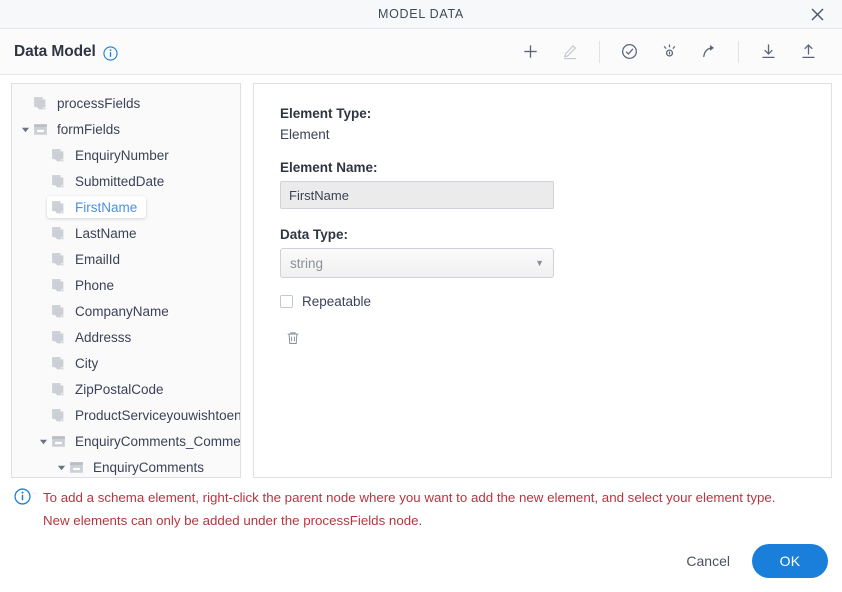  What do you see at coordinates (89, 129) in the screenshot?
I see `tree-node-label: formFields` at bounding box center [89, 129].